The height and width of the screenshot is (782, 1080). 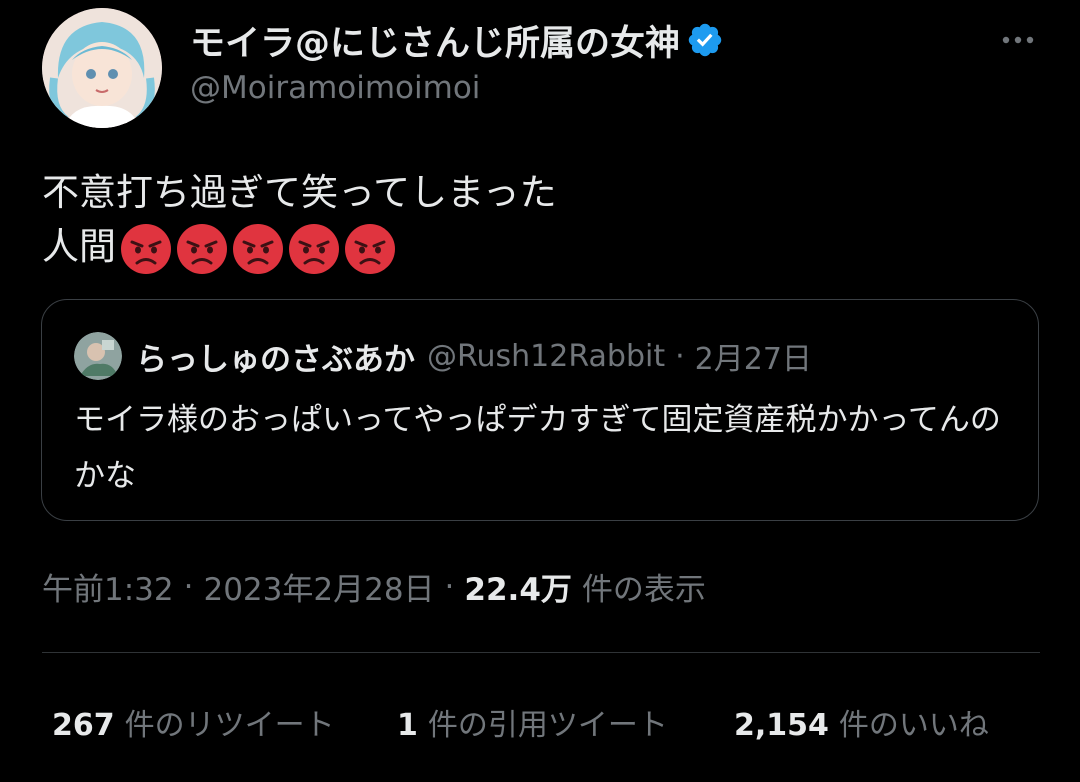 I want to click on quotes-stat: 1 件の引用ツイート, so click(x=532, y=722).